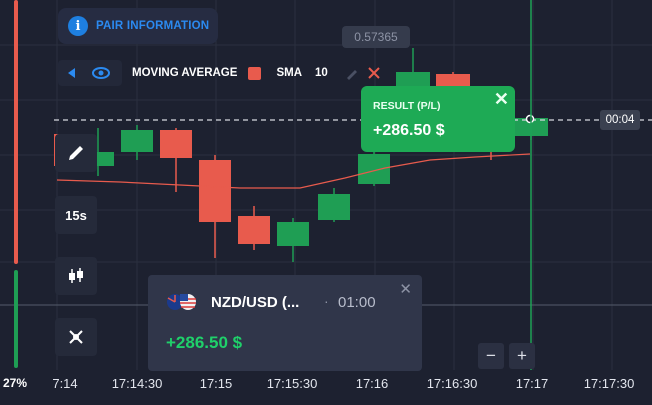 The width and height of the screenshot is (652, 405). I want to click on time-tick-label: 7:14, so click(65, 383).